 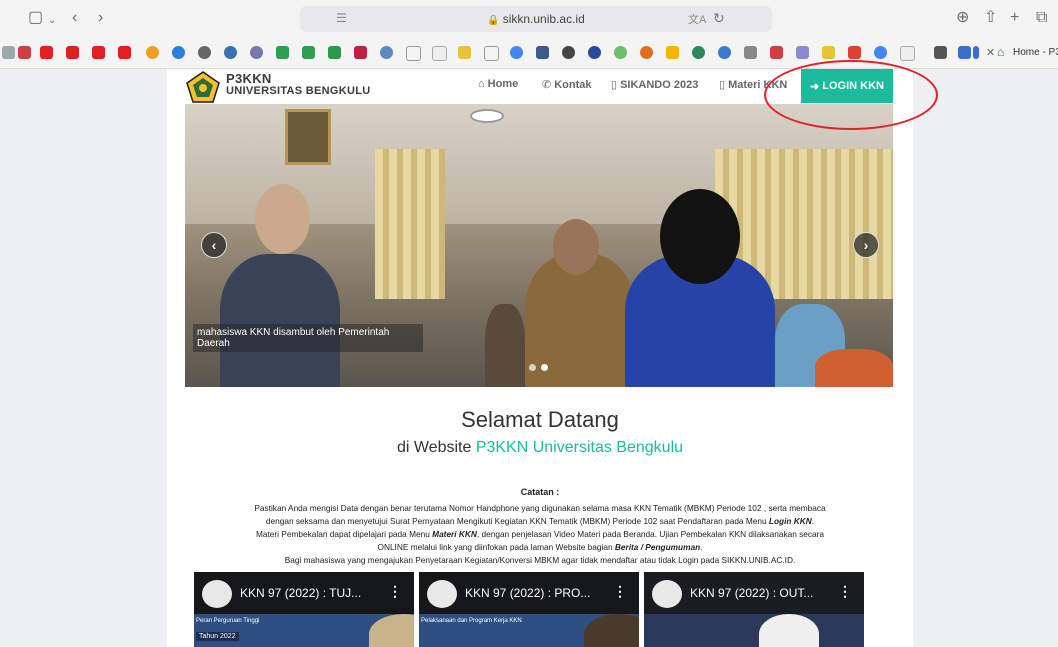 What do you see at coordinates (654, 84) in the screenshot?
I see `nav-sikando: ▯ SIKANDO 2023` at bounding box center [654, 84].